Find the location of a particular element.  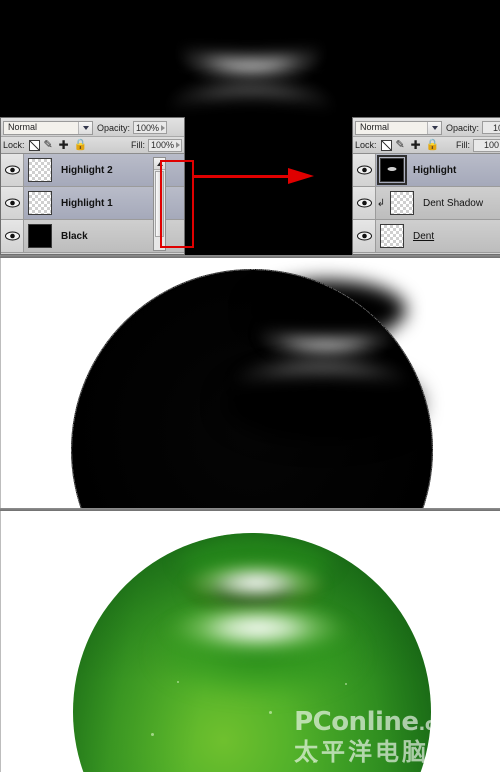

blend-mode-row-right: Normal Opacity: 100 is located at coordinates (426, 127).